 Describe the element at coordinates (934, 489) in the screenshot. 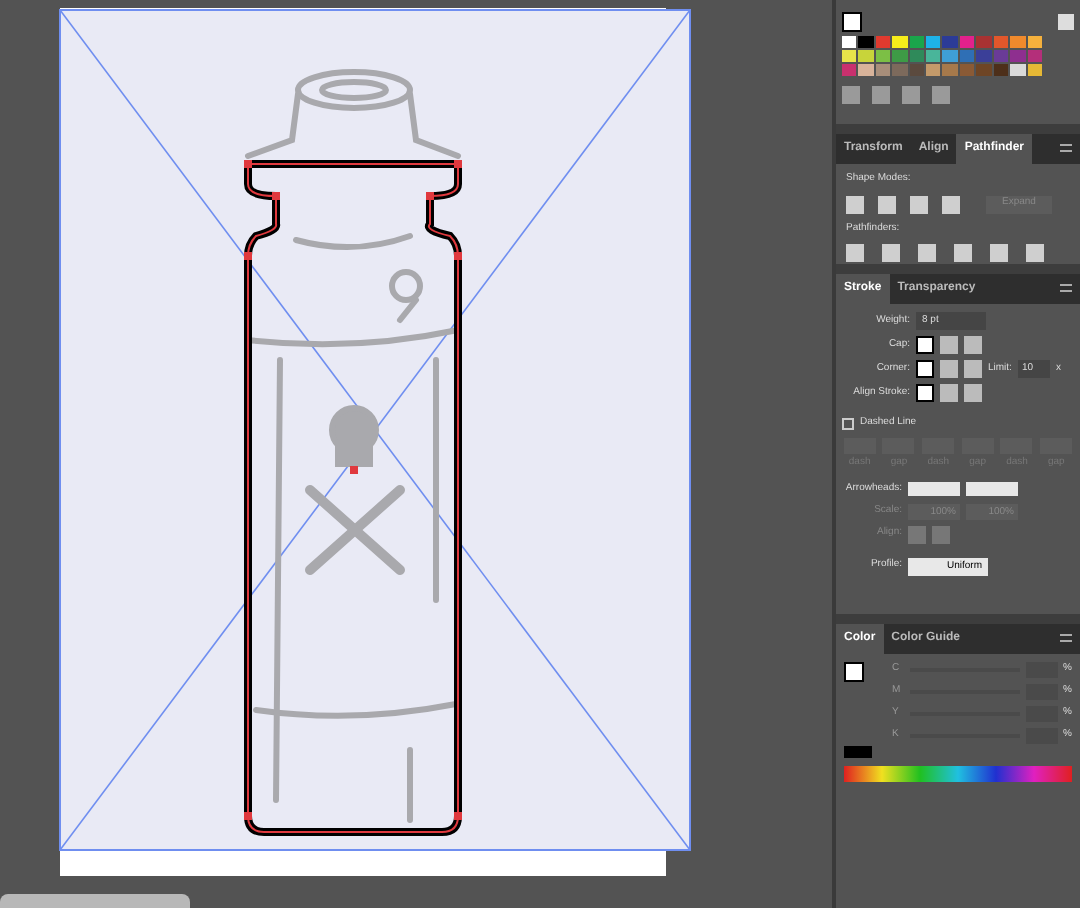

I see `start-arrowhead-dropdown` at that location.